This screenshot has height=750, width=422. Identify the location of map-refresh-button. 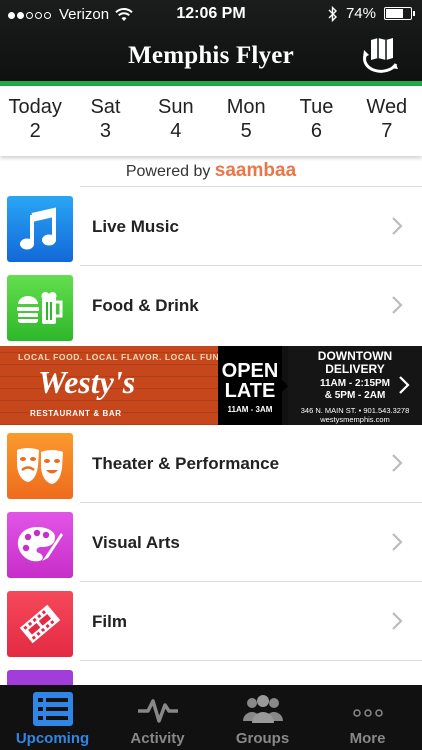
(382, 54).